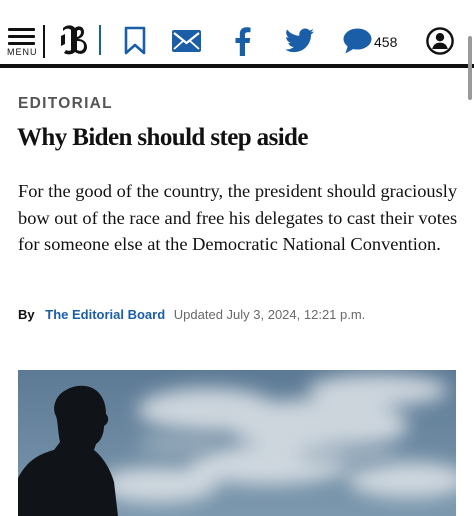 The image size is (474, 516). What do you see at coordinates (100, 40) in the screenshot?
I see `toolbar-divider-blue` at bounding box center [100, 40].